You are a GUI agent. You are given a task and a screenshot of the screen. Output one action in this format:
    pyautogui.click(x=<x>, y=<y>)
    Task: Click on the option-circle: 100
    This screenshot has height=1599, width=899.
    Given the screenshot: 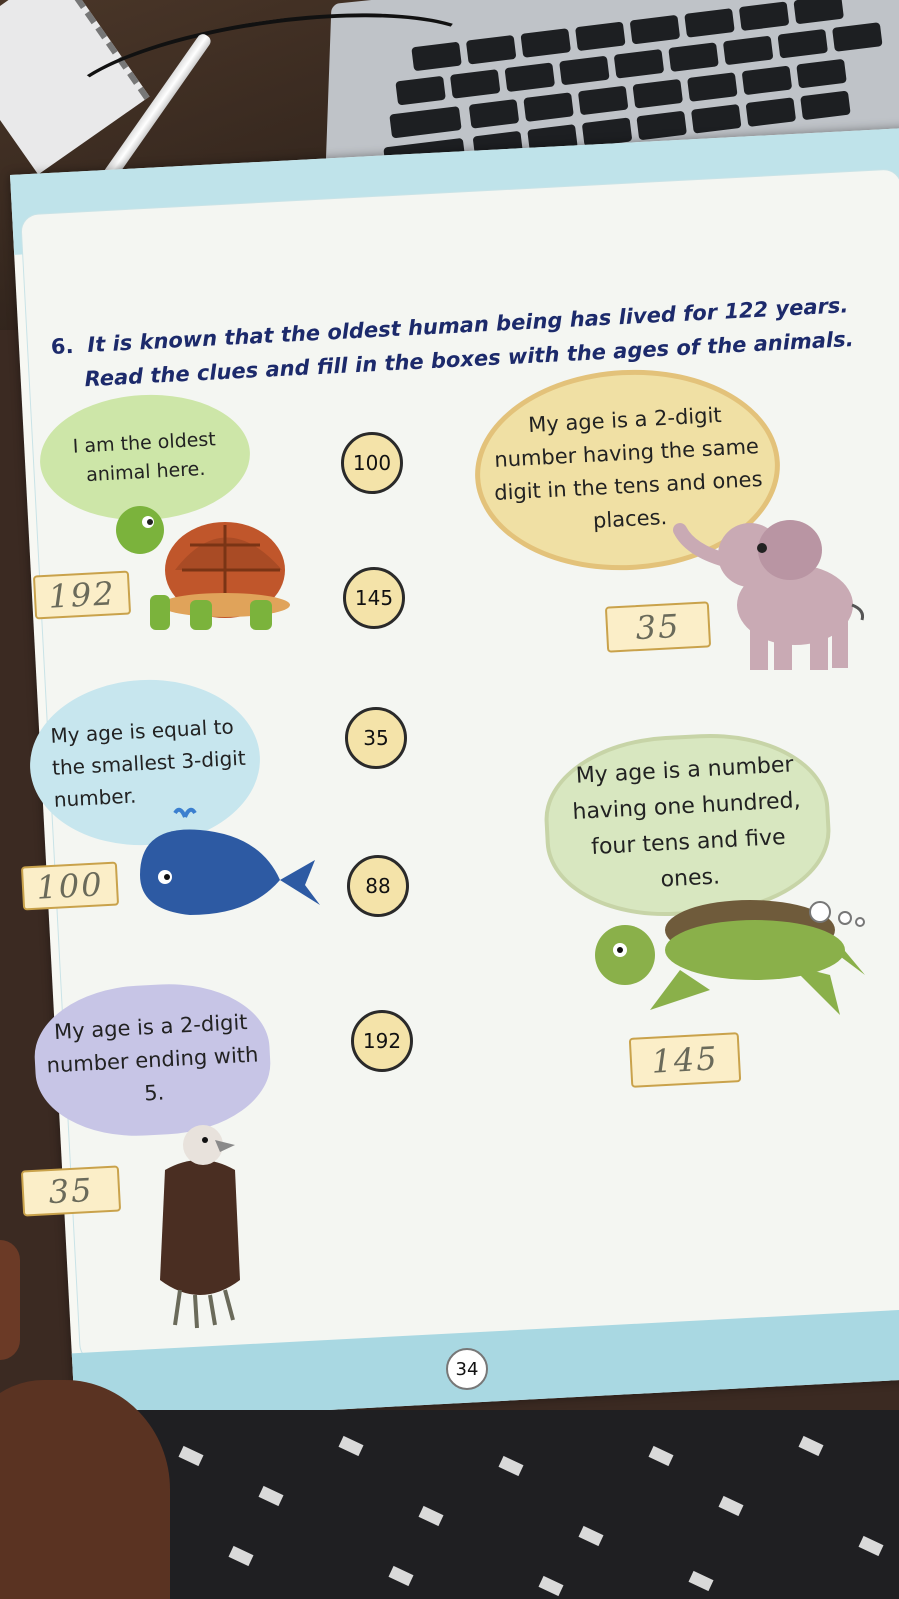 What is the action you would take?
    pyautogui.click(x=372, y=463)
    